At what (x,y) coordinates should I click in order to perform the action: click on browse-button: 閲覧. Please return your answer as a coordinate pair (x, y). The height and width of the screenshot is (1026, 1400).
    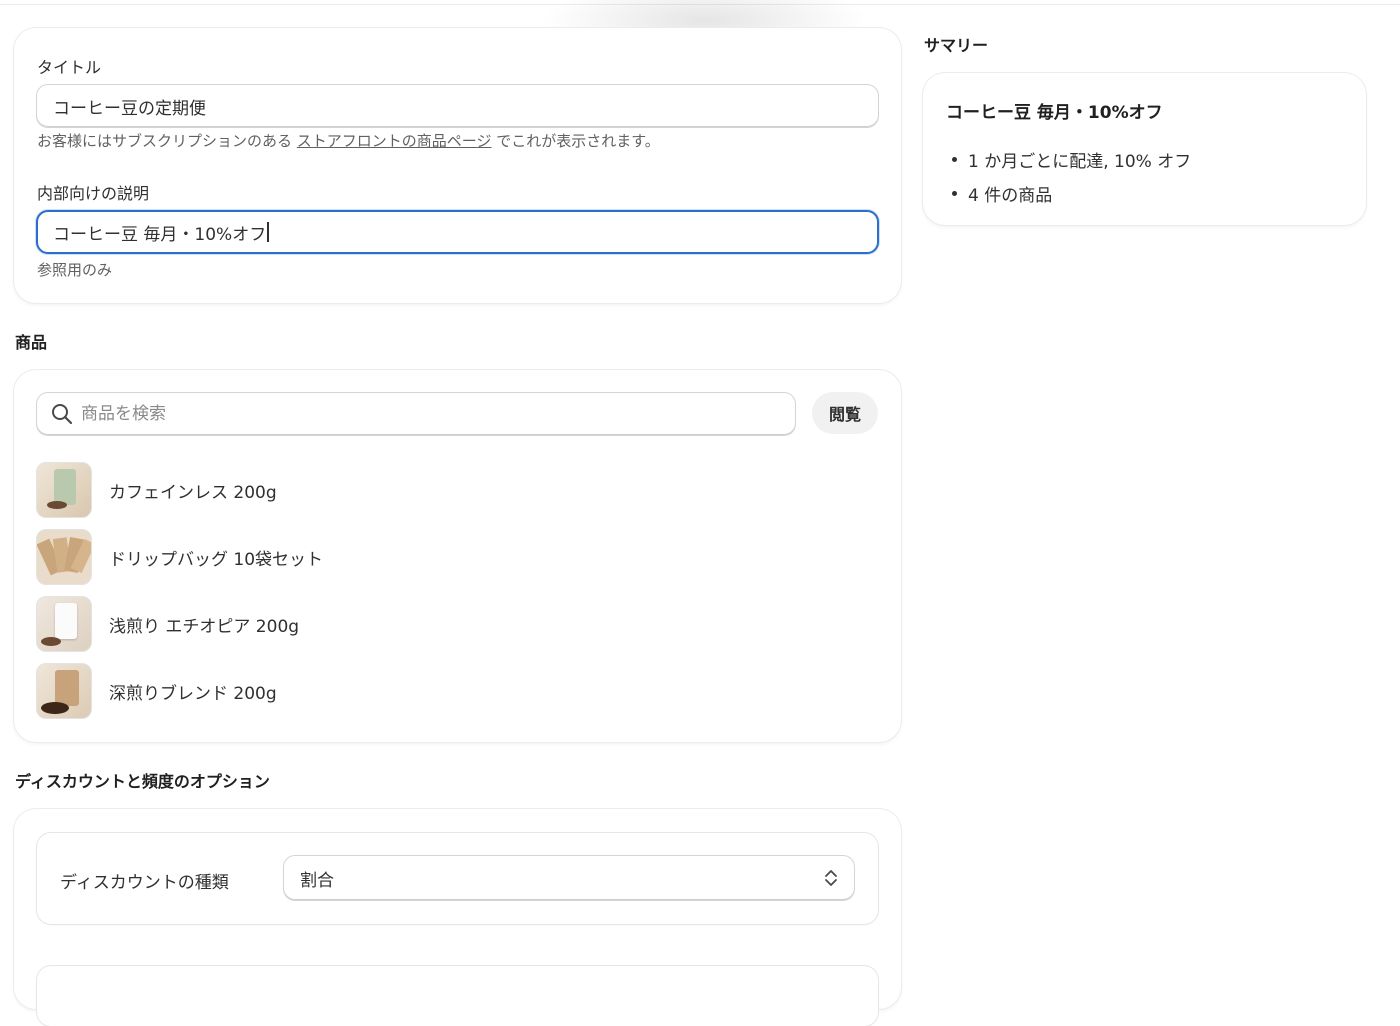
    Looking at the image, I should click on (845, 413).